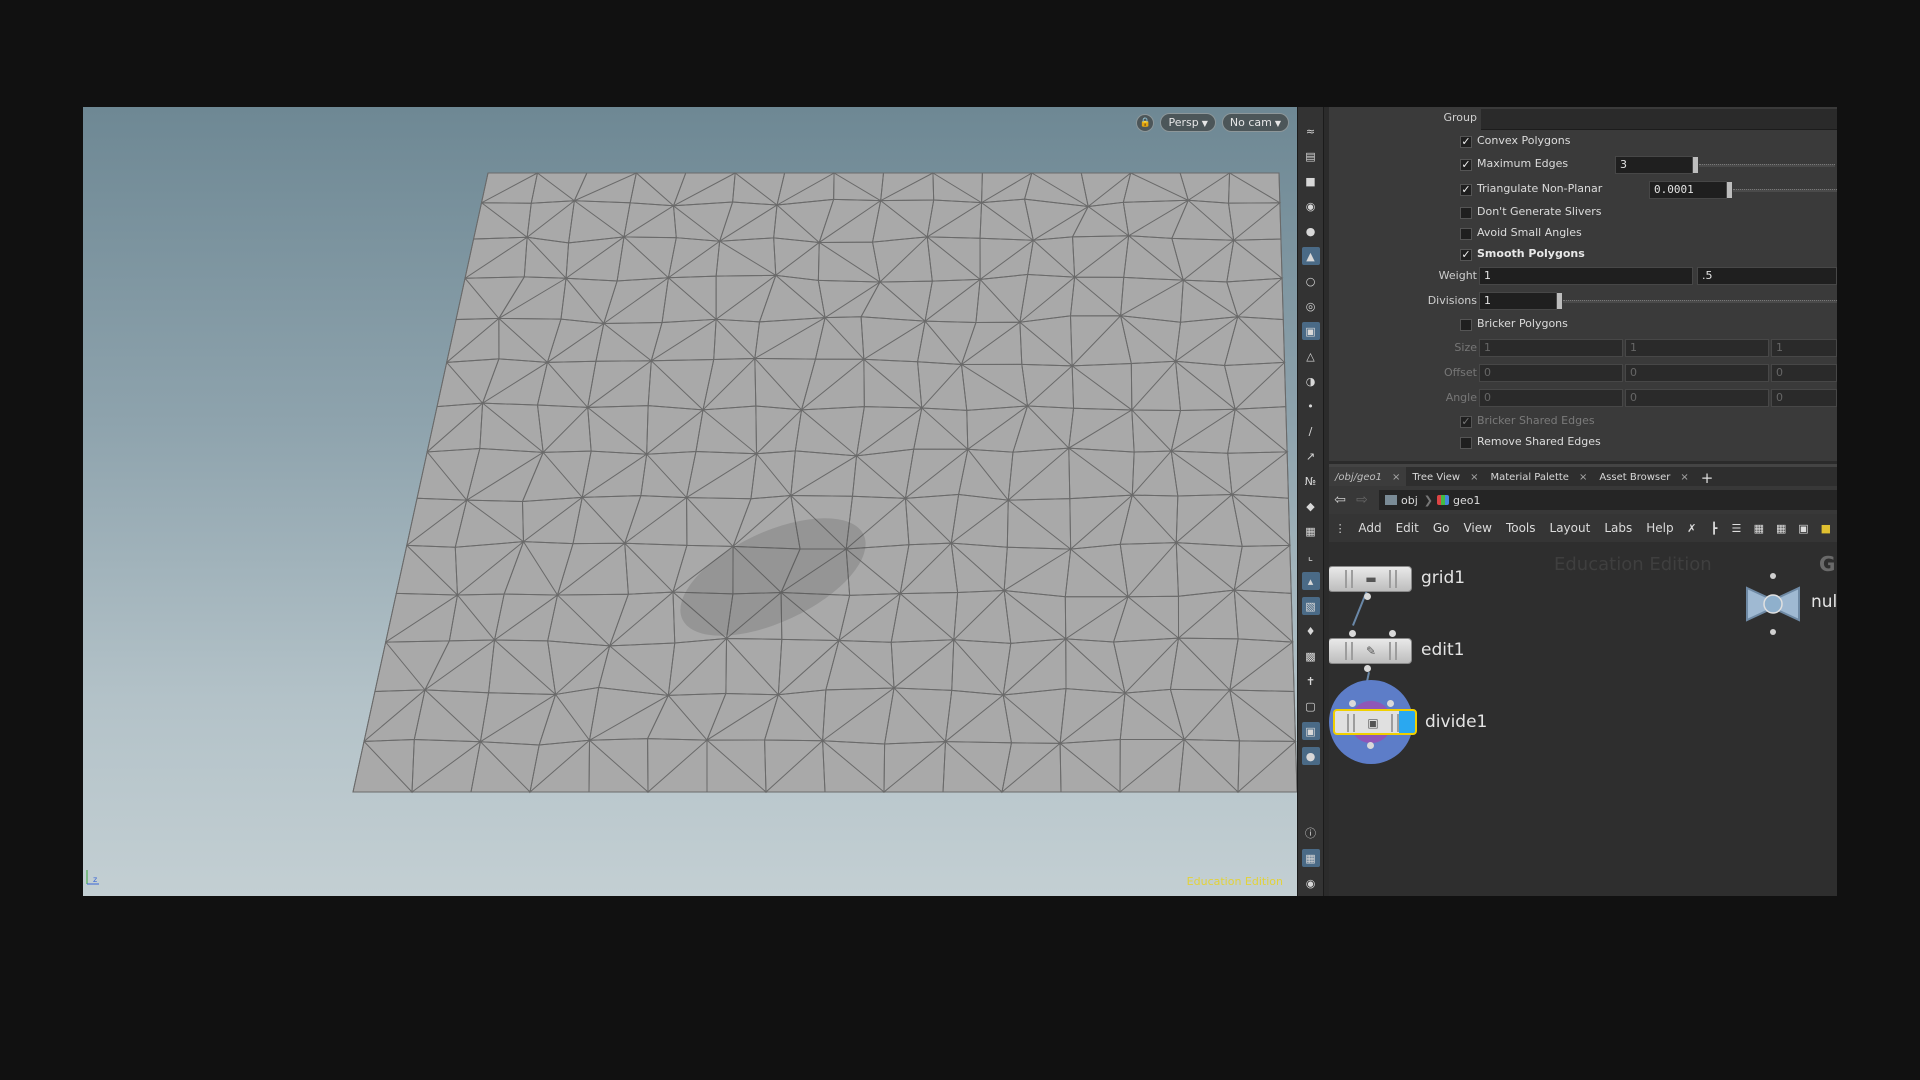 The image size is (1920, 1080). Describe the element at coordinates (1311, 281) in the screenshot. I see `bulb-icon: ○` at that location.